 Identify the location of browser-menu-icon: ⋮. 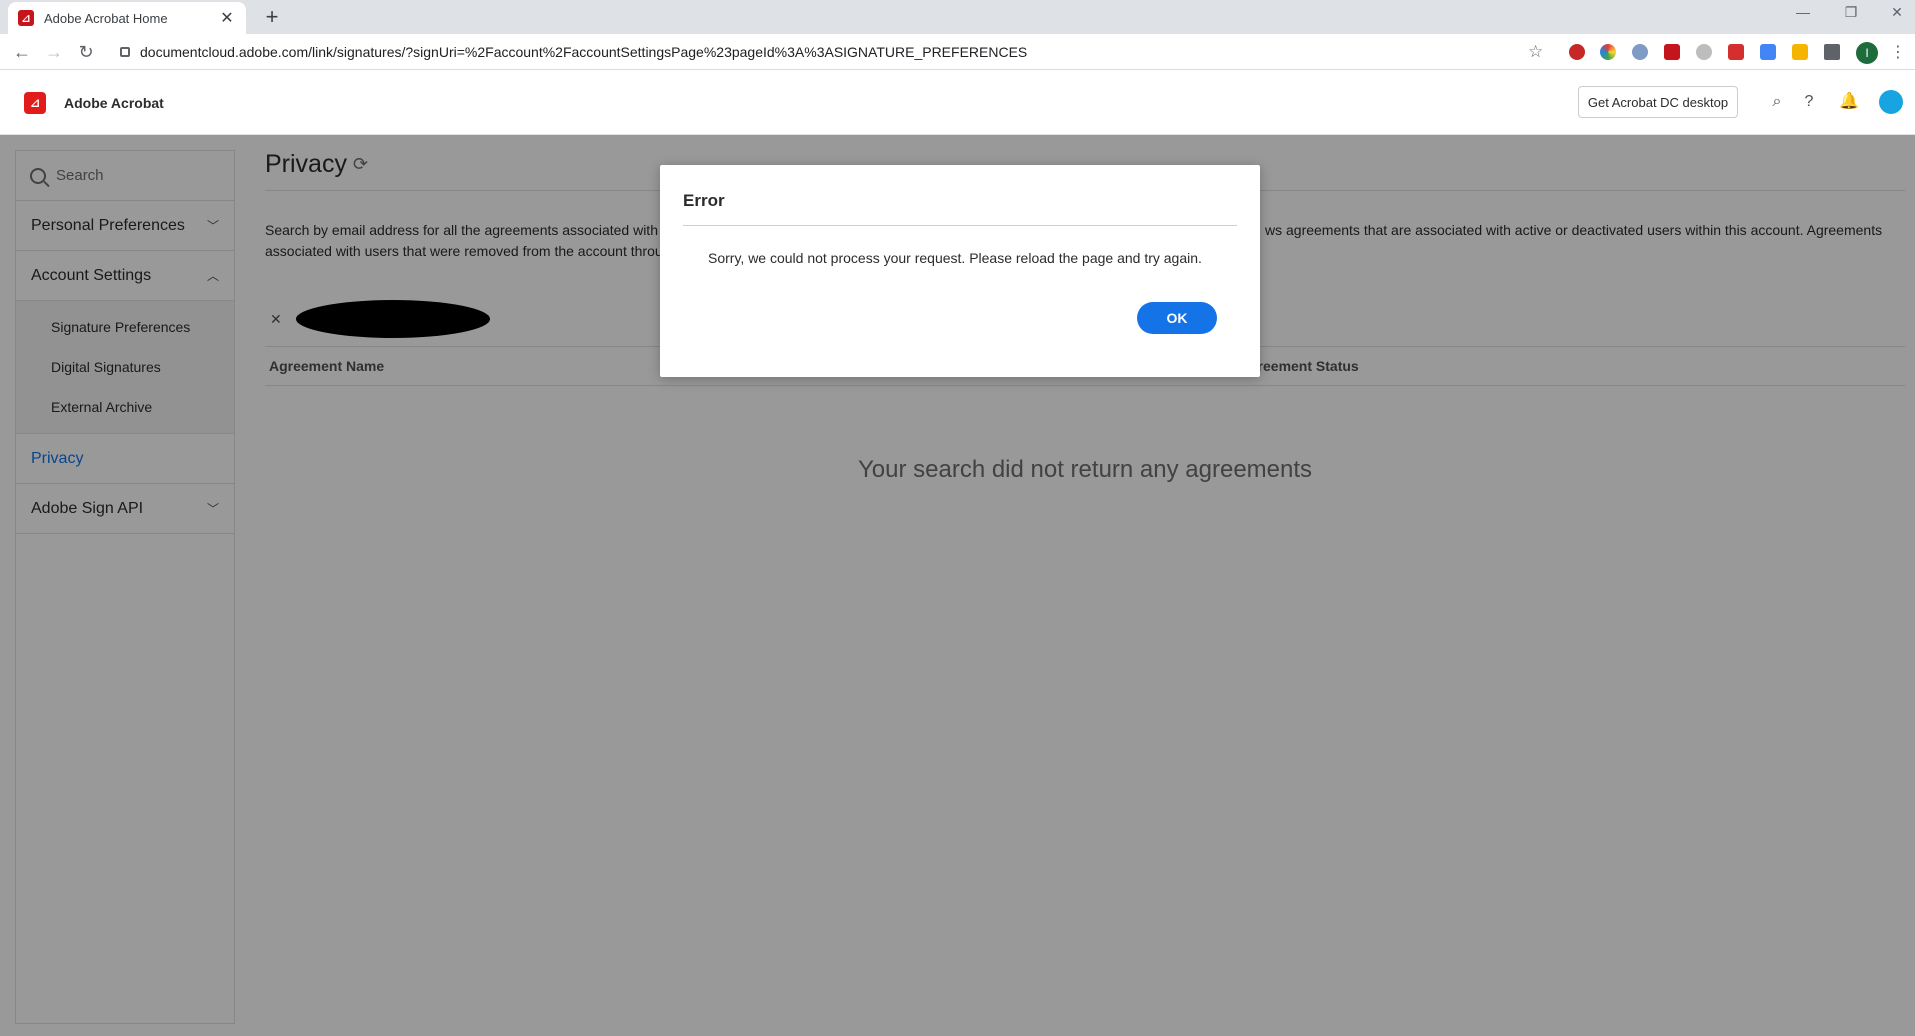
(1898, 52).